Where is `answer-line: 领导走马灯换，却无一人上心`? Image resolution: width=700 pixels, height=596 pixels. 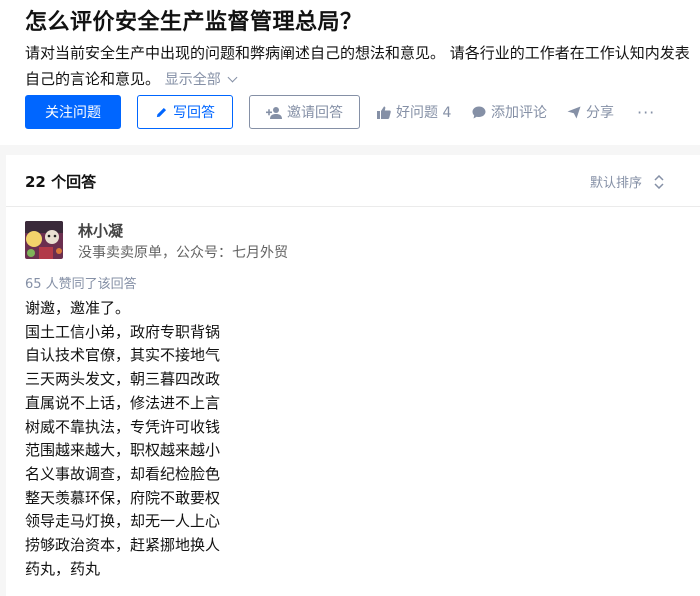 answer-line: 领导走马灯换，却无一人上心 is located at coordinates (123, 521).